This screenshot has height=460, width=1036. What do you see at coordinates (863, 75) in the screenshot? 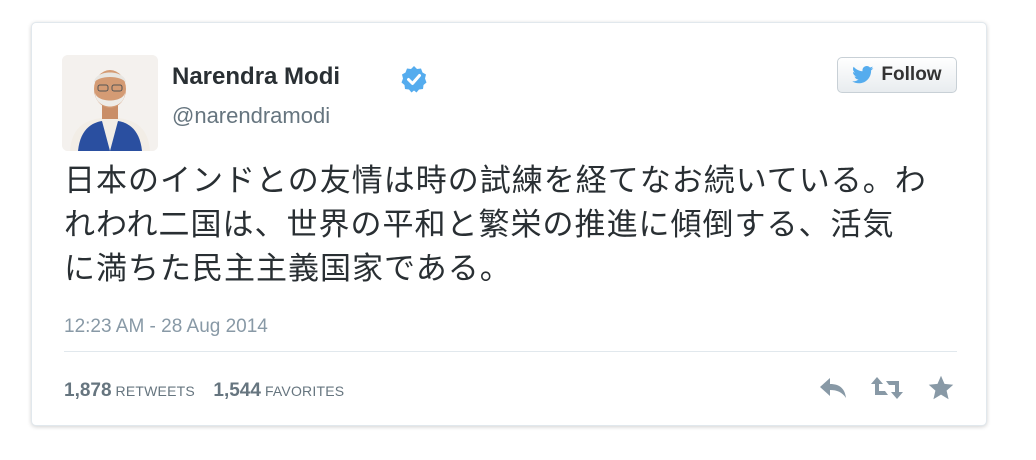
I see `twitter-bird-icon` at bounding box center [863, 75].